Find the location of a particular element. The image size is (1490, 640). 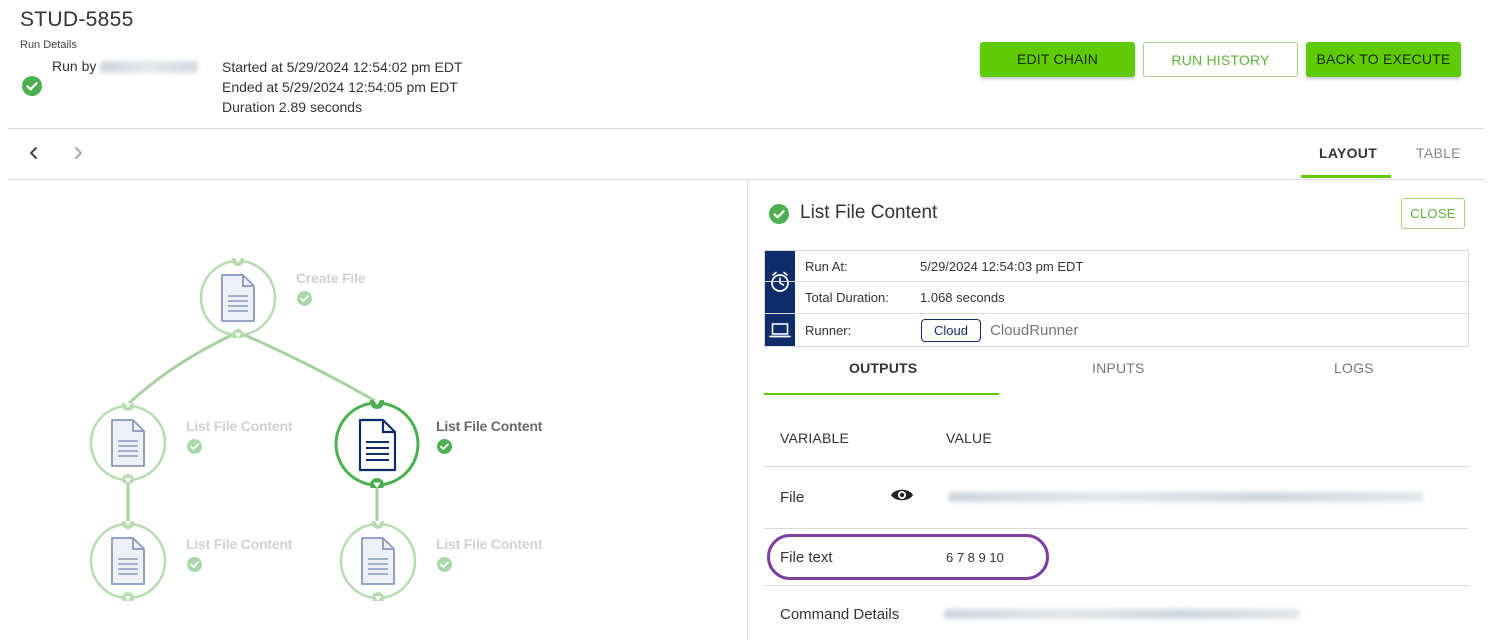

output-variable-name: Command Details is located at coordinates (840, 614).